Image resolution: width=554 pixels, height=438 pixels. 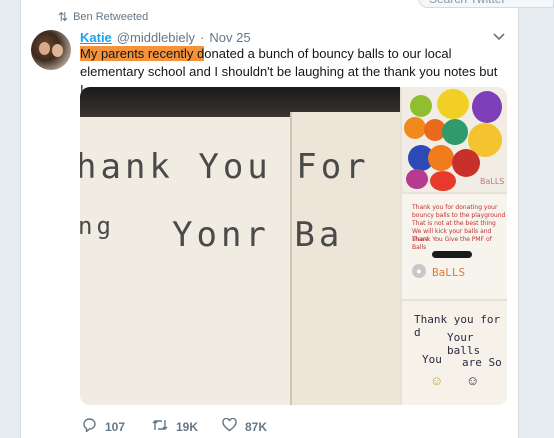 What do you see at coordinates (96, 37) in the screenshot?
I see `author-name: Katie` at bounding box center [96, 37].